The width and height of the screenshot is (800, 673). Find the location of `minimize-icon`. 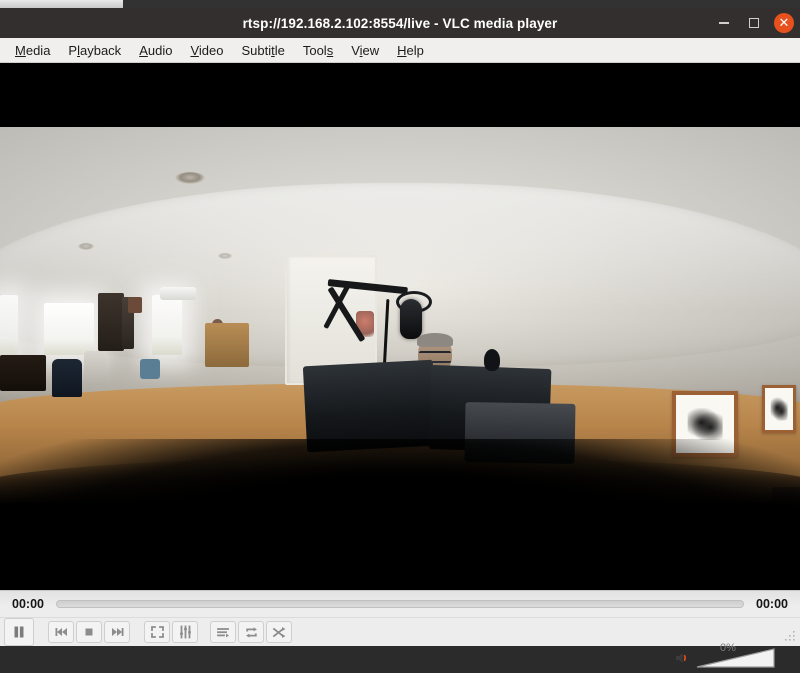

minimize-icon is located at coordinates (724, 23).